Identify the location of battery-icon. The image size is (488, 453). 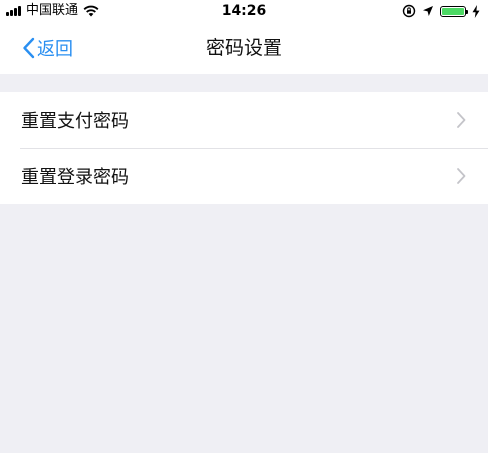
(454, 11).